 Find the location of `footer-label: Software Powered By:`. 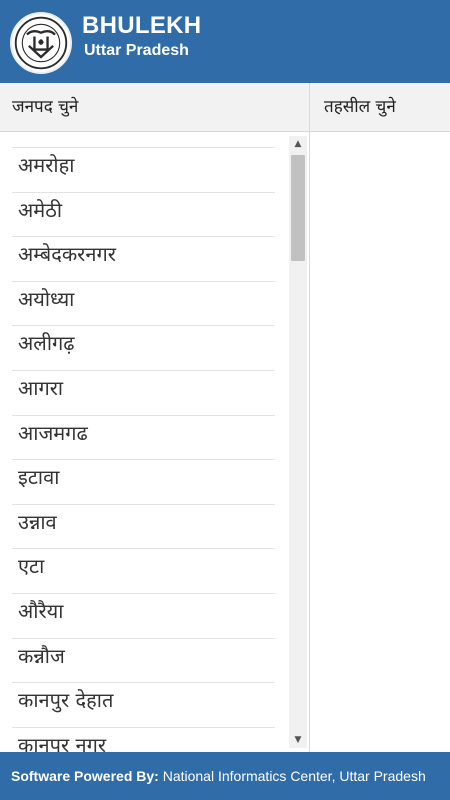

footer-label: Software Powered By: is located at coordinates (85, 776).